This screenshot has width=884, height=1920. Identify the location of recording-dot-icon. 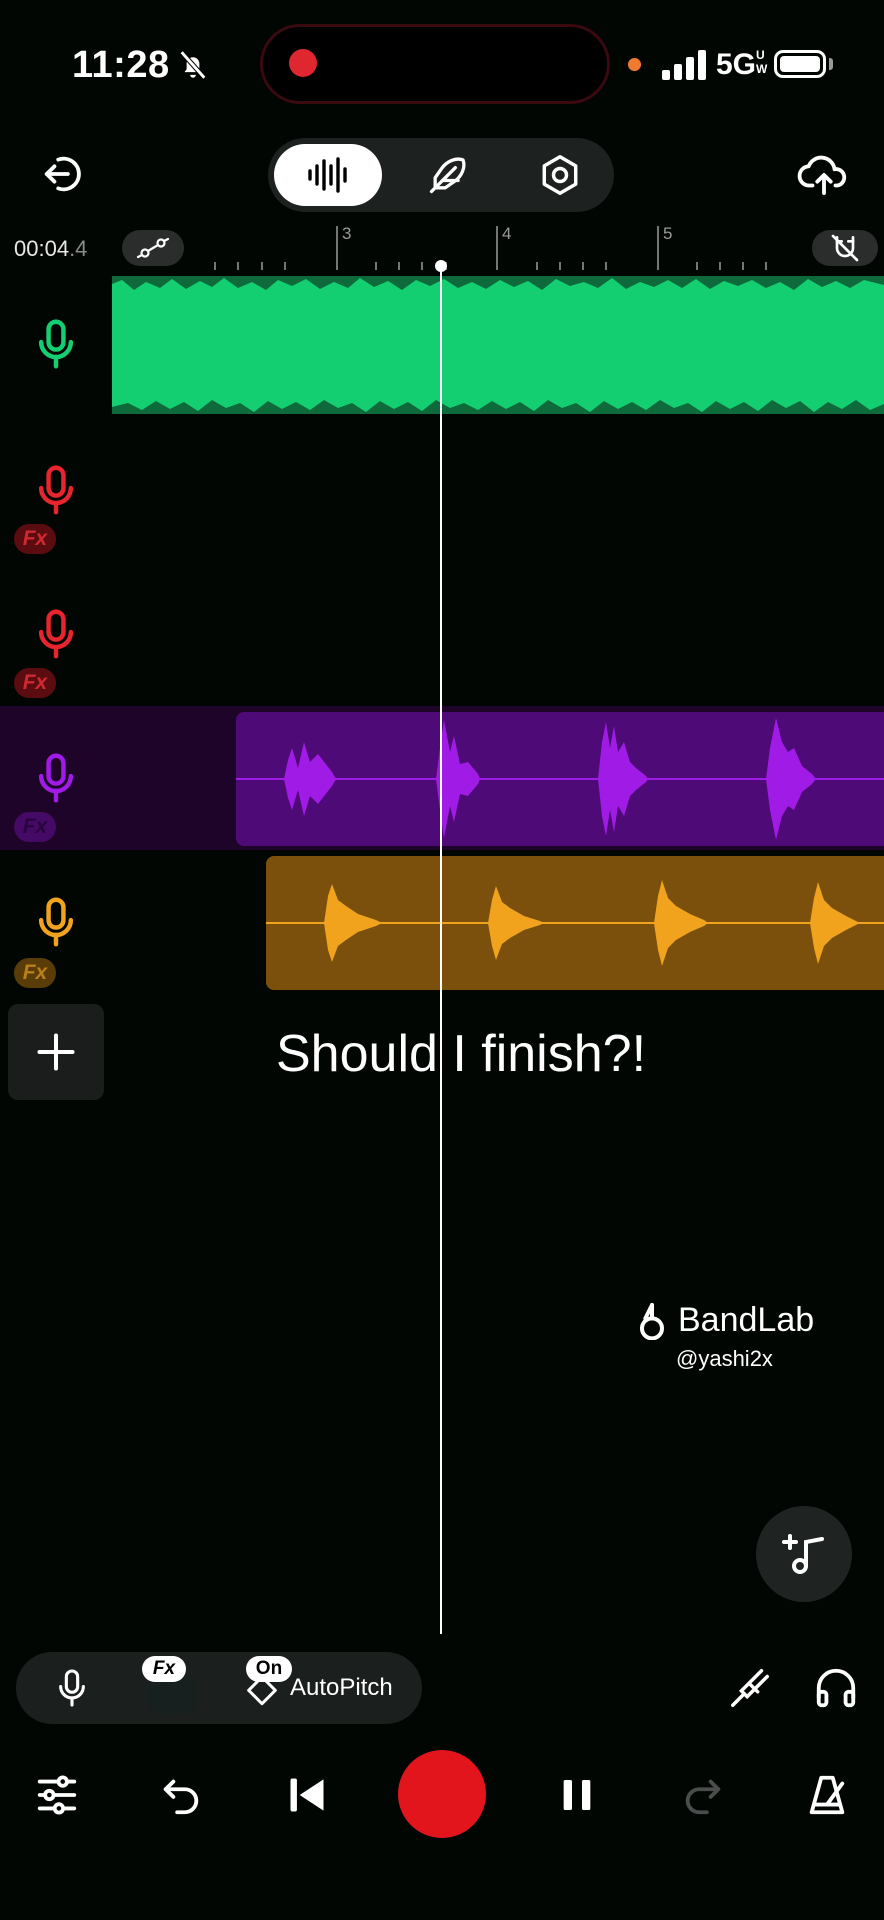
(303, 63).